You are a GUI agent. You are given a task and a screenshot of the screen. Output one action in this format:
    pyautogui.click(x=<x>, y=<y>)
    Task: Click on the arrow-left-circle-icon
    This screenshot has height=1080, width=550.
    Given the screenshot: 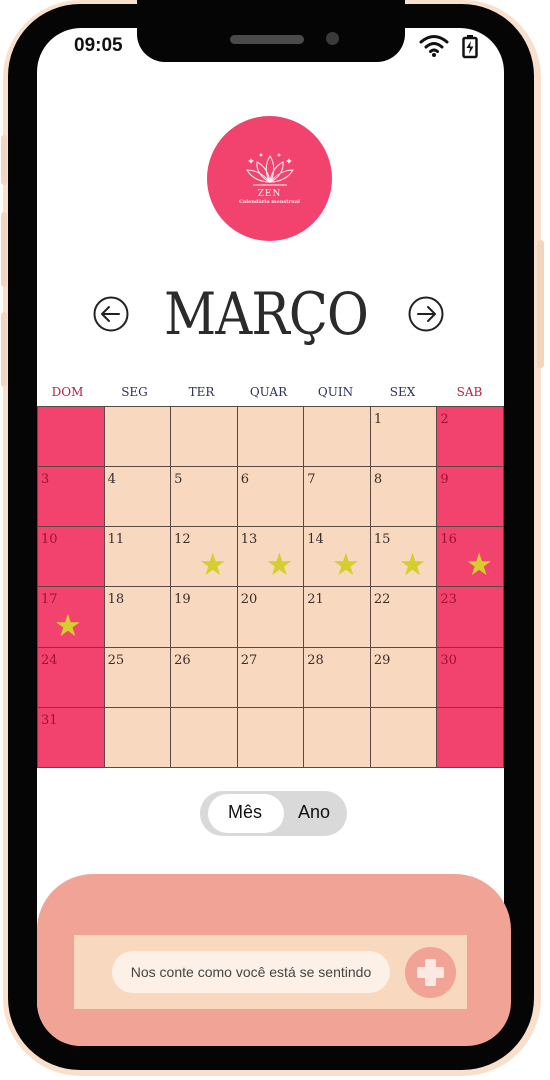 What is the action you would take?
    pyautogui.click(x=111, y=314)
    